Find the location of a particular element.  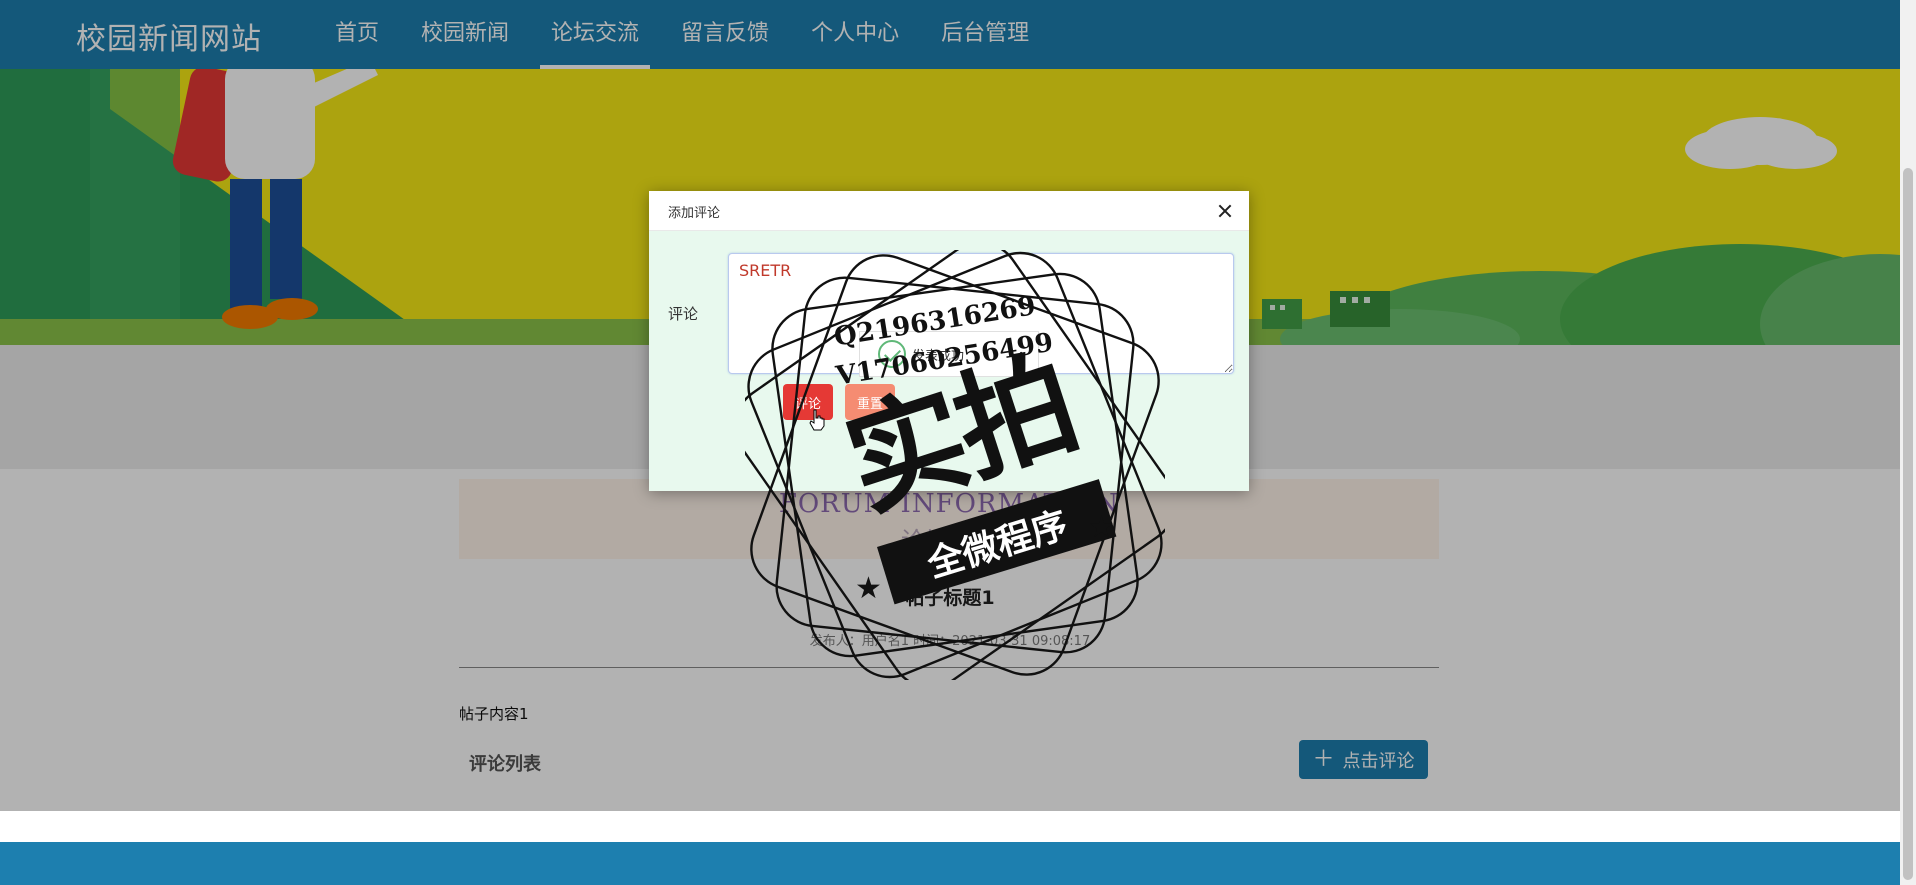

hand-cursor-icon is located at coordinates (817, 420).